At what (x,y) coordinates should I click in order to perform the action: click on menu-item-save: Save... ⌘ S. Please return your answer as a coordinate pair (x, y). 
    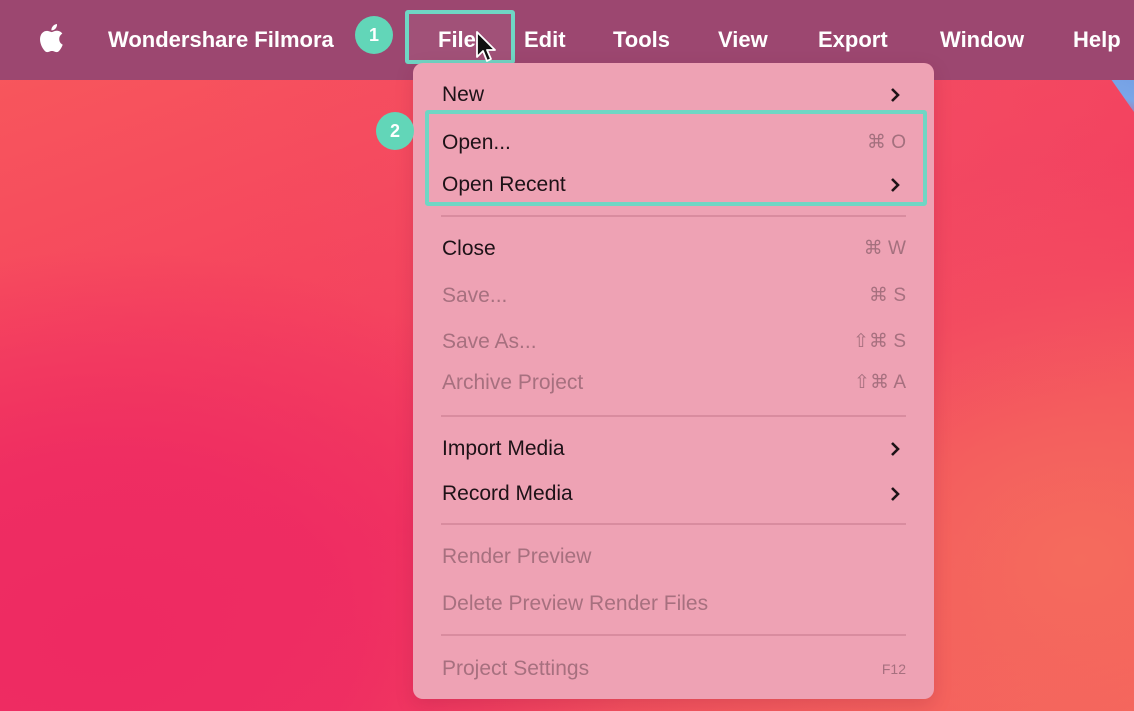
    Looking at the image, I should click on (673, 296).